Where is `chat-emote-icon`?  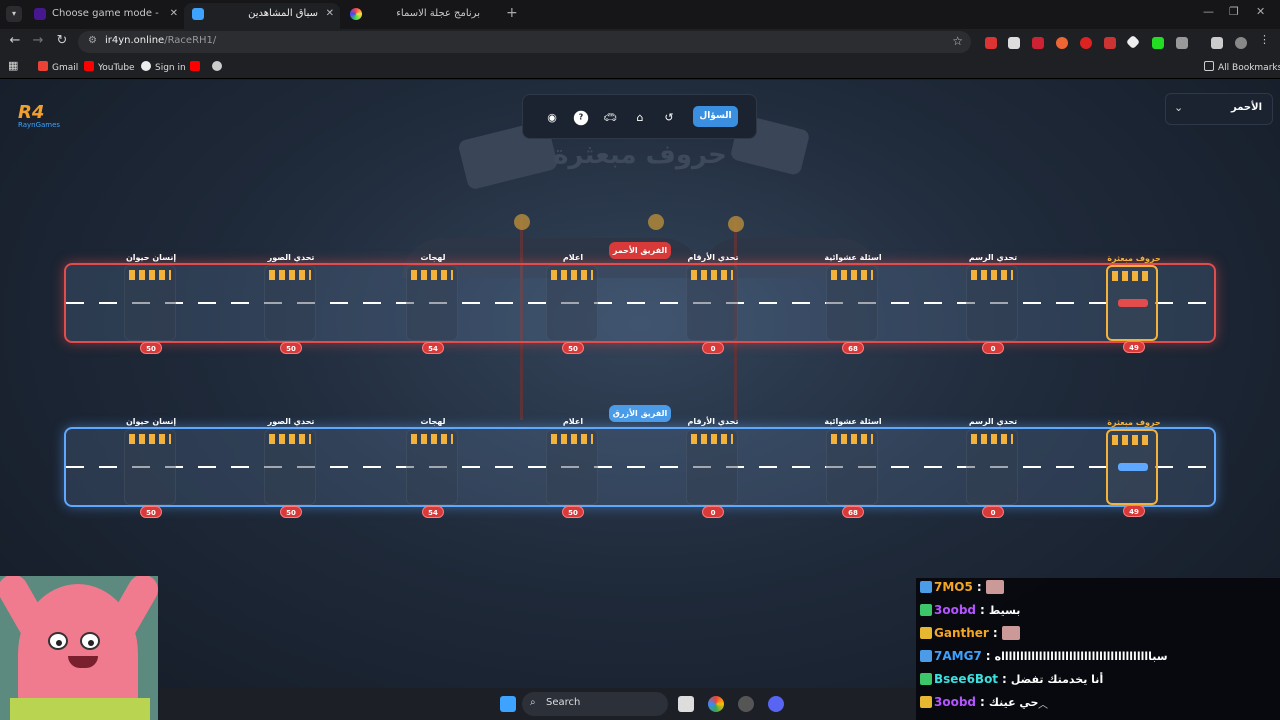
chat-emote-icon is located at coordinates (1010, 633).